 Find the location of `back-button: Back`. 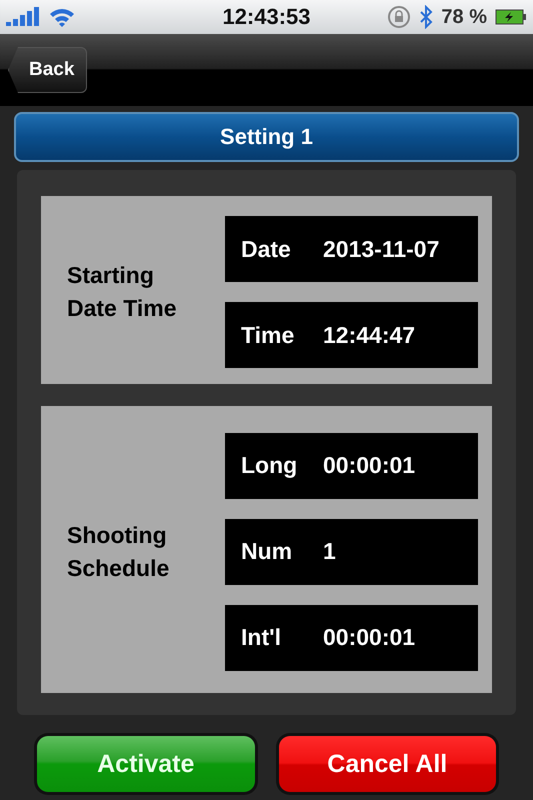

back-button: Back is located at coordinates (48, 70).